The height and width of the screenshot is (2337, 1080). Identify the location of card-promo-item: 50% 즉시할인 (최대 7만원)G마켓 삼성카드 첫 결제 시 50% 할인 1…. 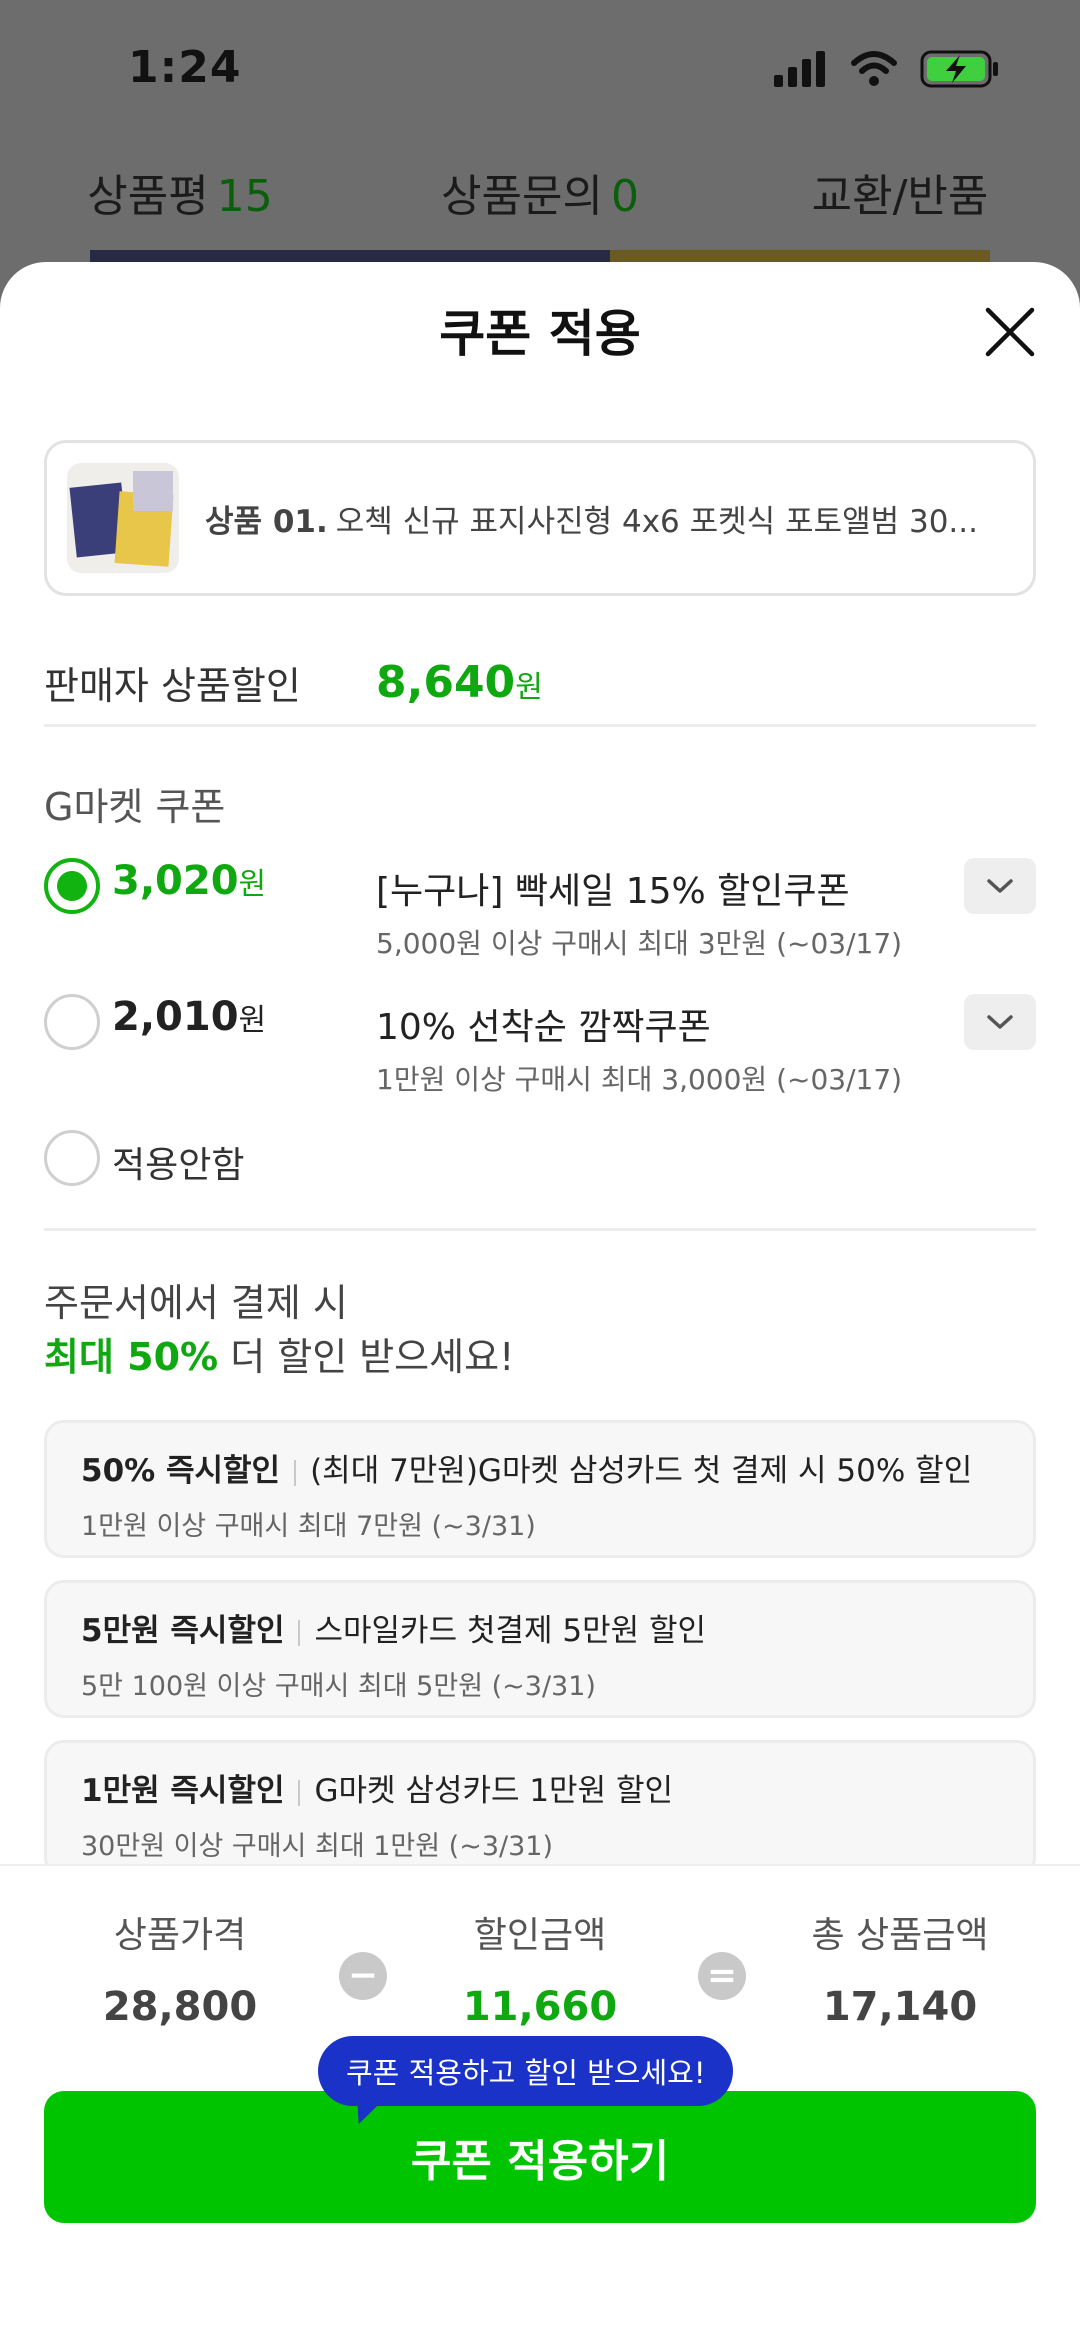
(540, 1489).